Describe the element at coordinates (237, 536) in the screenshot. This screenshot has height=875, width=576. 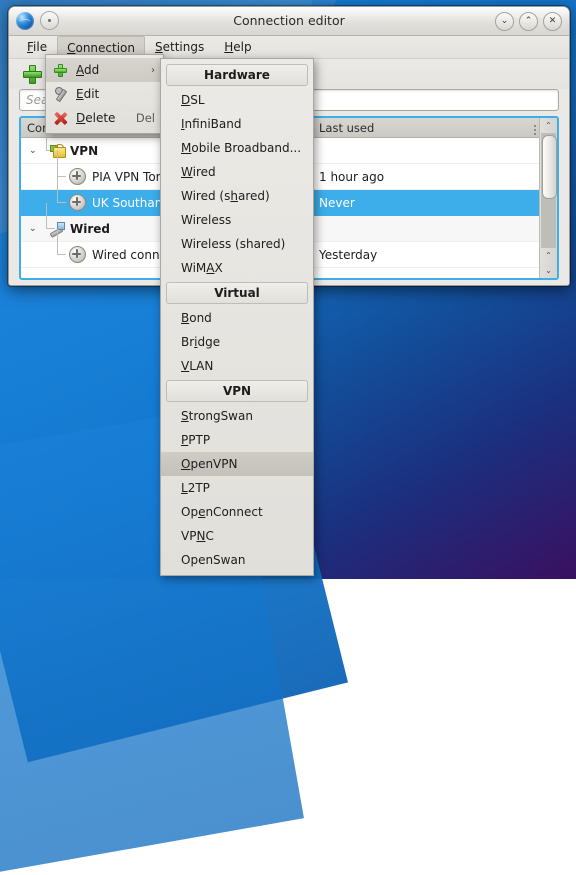
I see `submenu-item-vpnc: VPNC` at that location.